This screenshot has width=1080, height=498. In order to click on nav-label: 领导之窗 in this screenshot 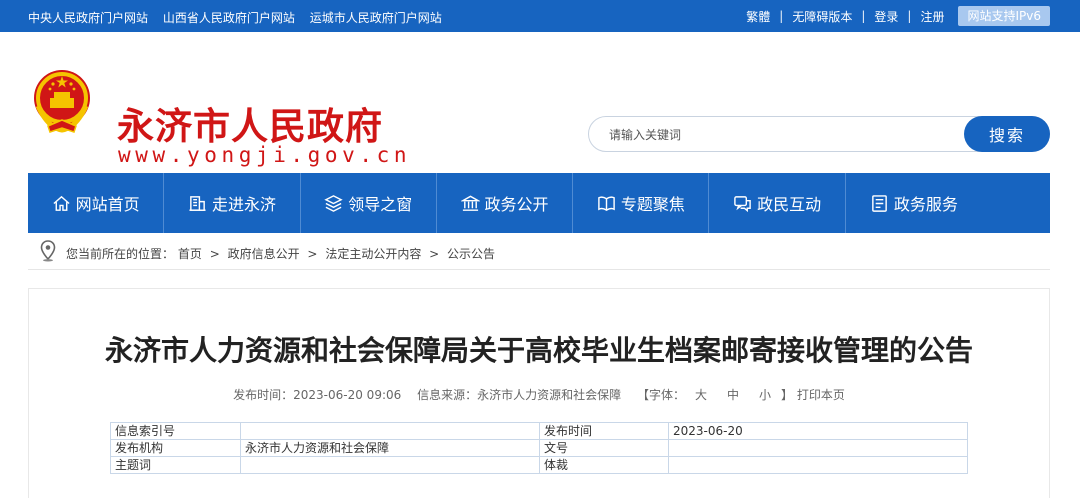, I will do `click(380, 204)`.